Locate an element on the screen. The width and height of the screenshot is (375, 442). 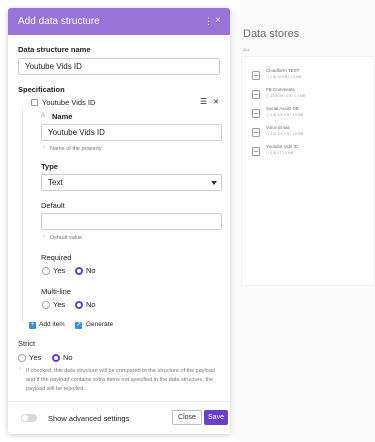
data-store-name: Voice Email is located at coordinates (278, 127).